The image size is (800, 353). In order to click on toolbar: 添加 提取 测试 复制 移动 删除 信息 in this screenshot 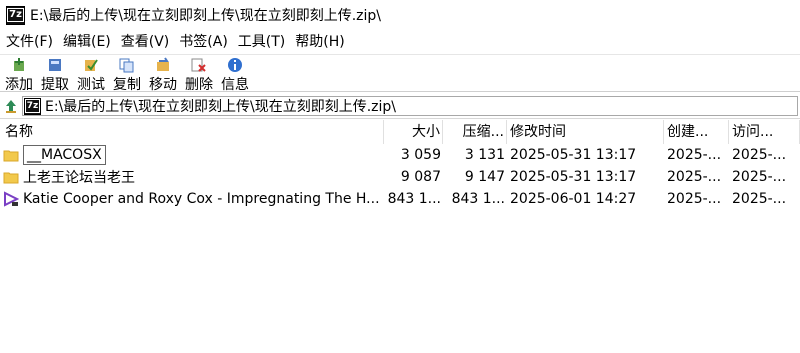, I will do `click(400, 73)`.